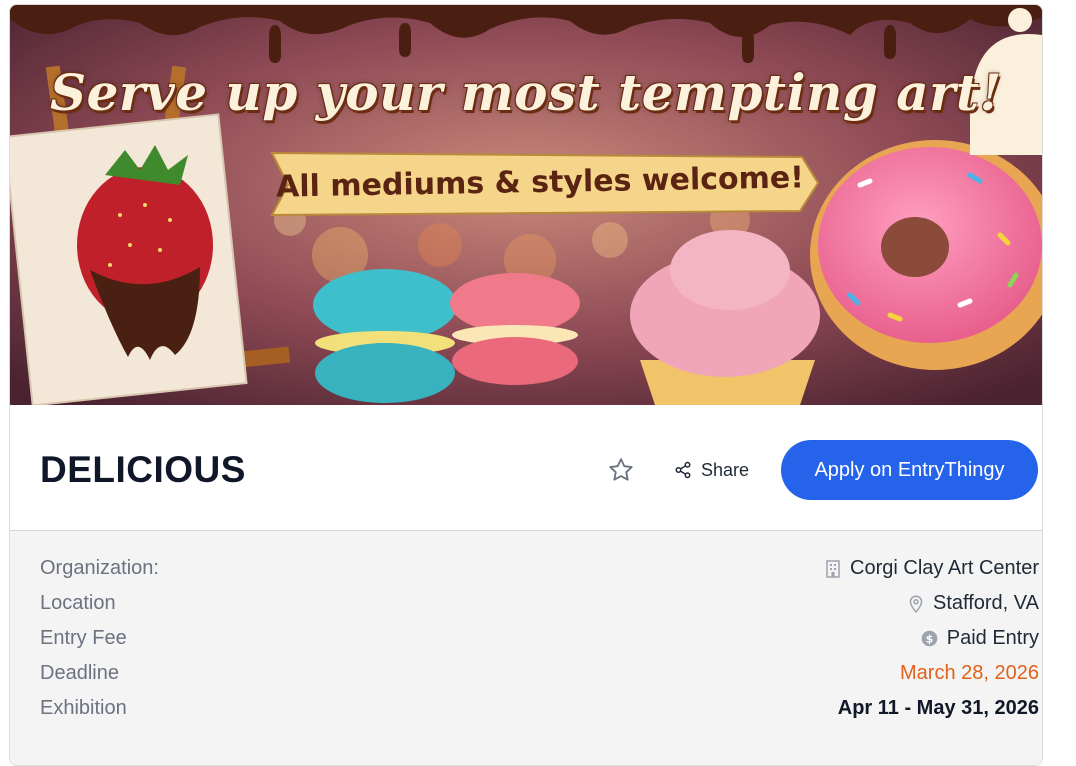  Describe the element at coordinates (992, 638) in the screenshot. I see `entry-fee-text: Paid Entry` at that location.